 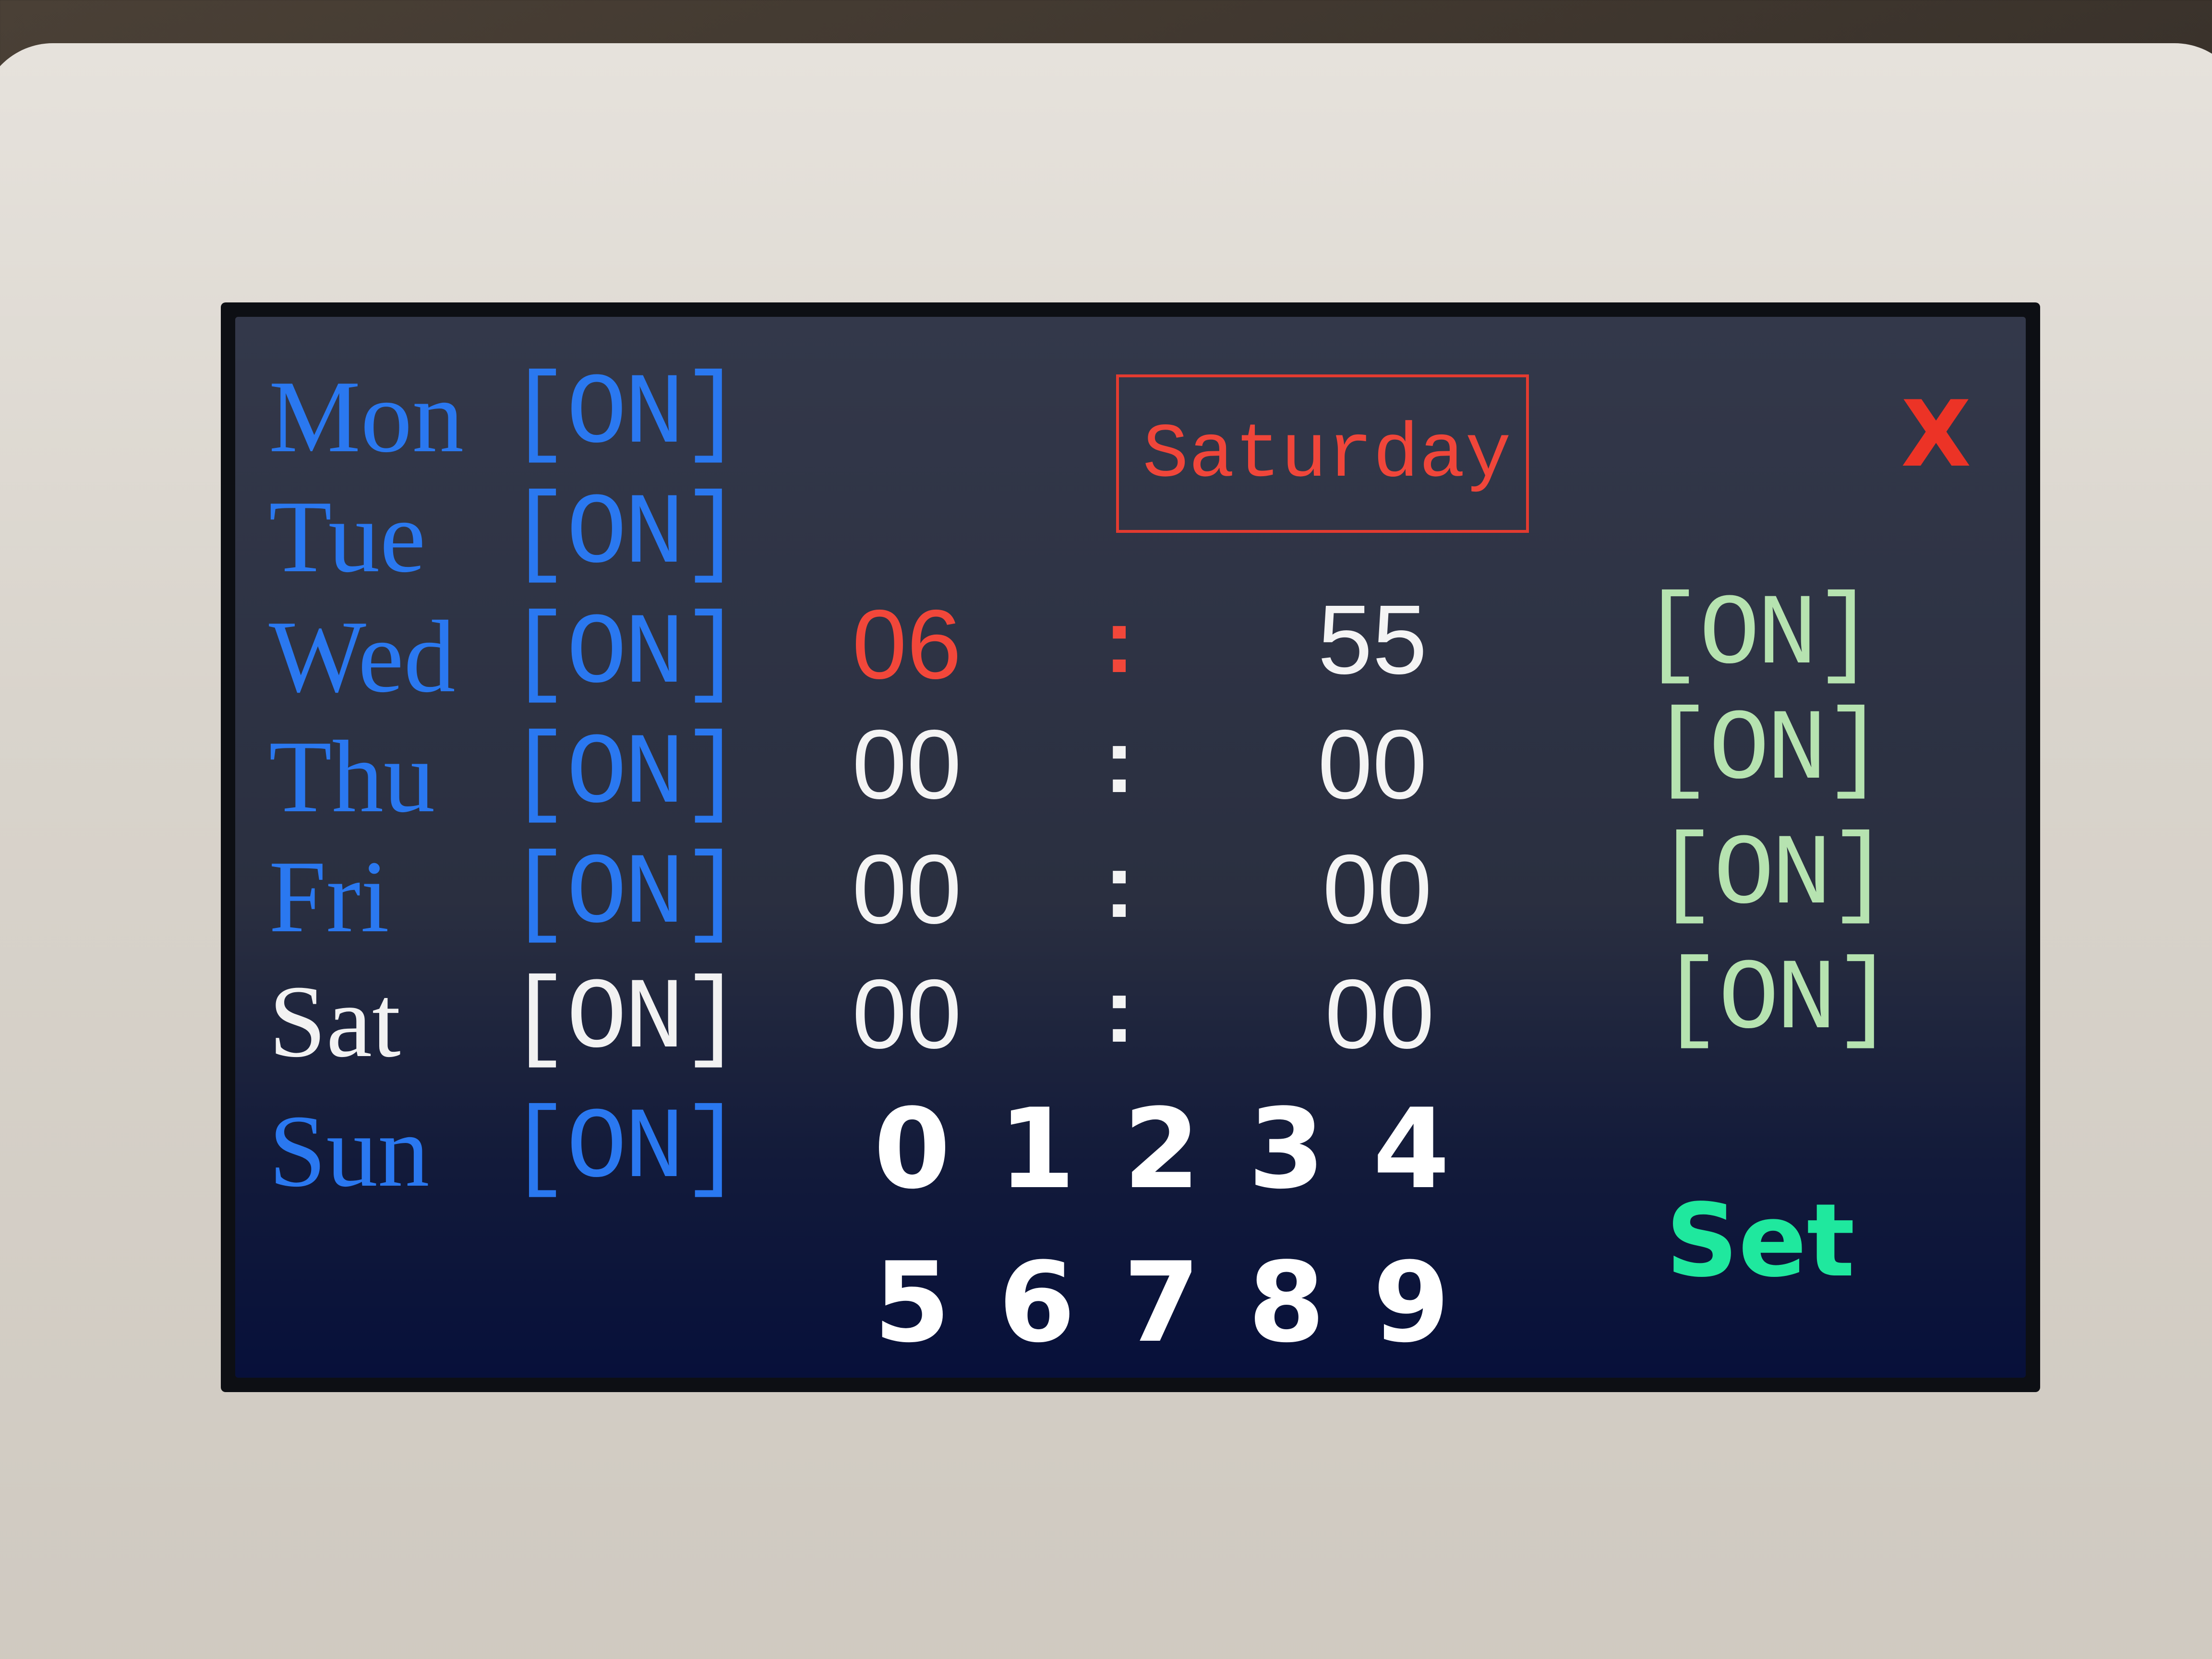 What do you see at coordinates (626, 1020) in the screenshot?
I see `day-toggle-sat: [ON]` at bounding box center [626, 1020].